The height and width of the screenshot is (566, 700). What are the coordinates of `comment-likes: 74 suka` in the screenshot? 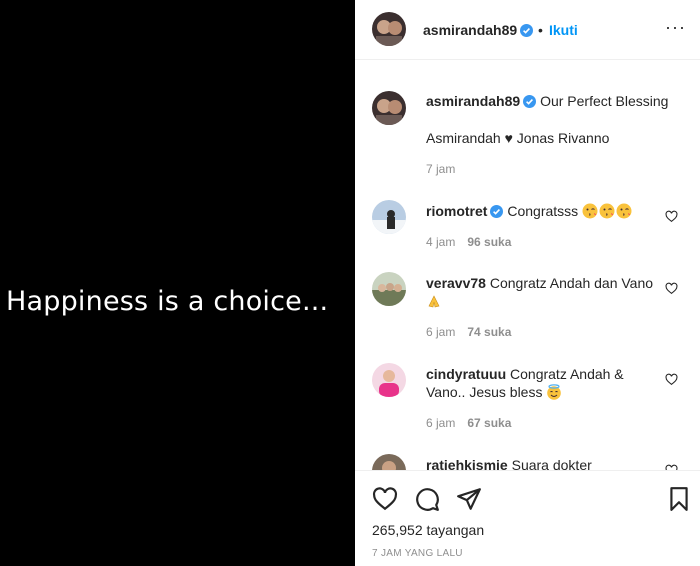 It's located at (489, 332).